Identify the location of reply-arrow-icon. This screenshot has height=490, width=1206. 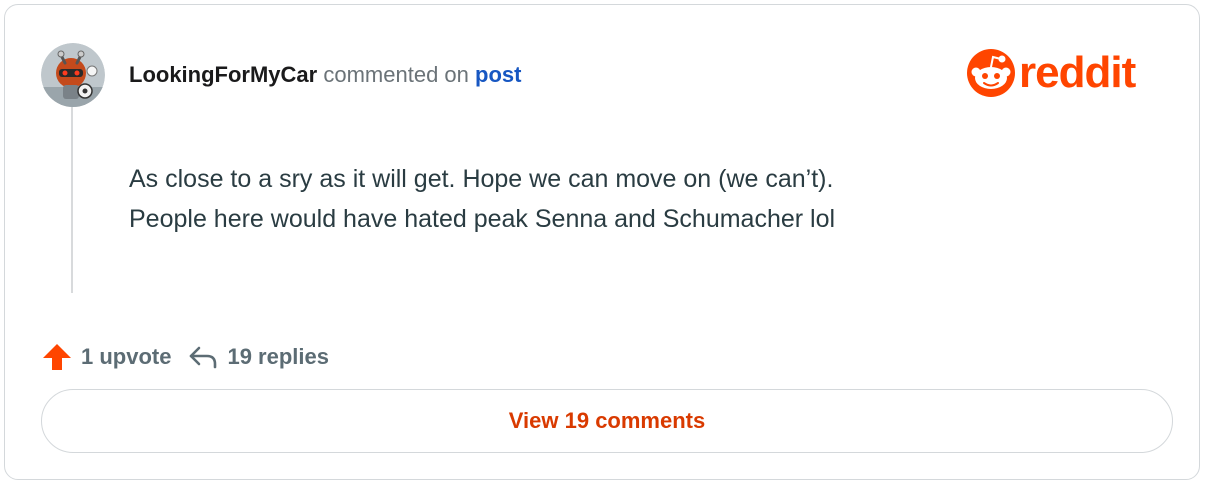
(203, 357).